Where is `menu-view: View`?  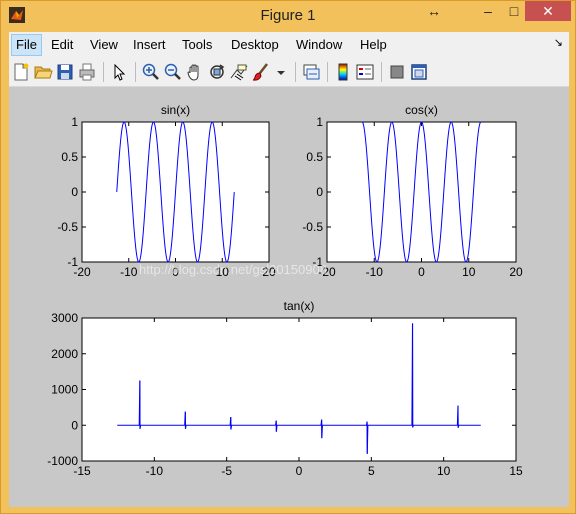 menu-view: View is located at coordinates (104, 45).